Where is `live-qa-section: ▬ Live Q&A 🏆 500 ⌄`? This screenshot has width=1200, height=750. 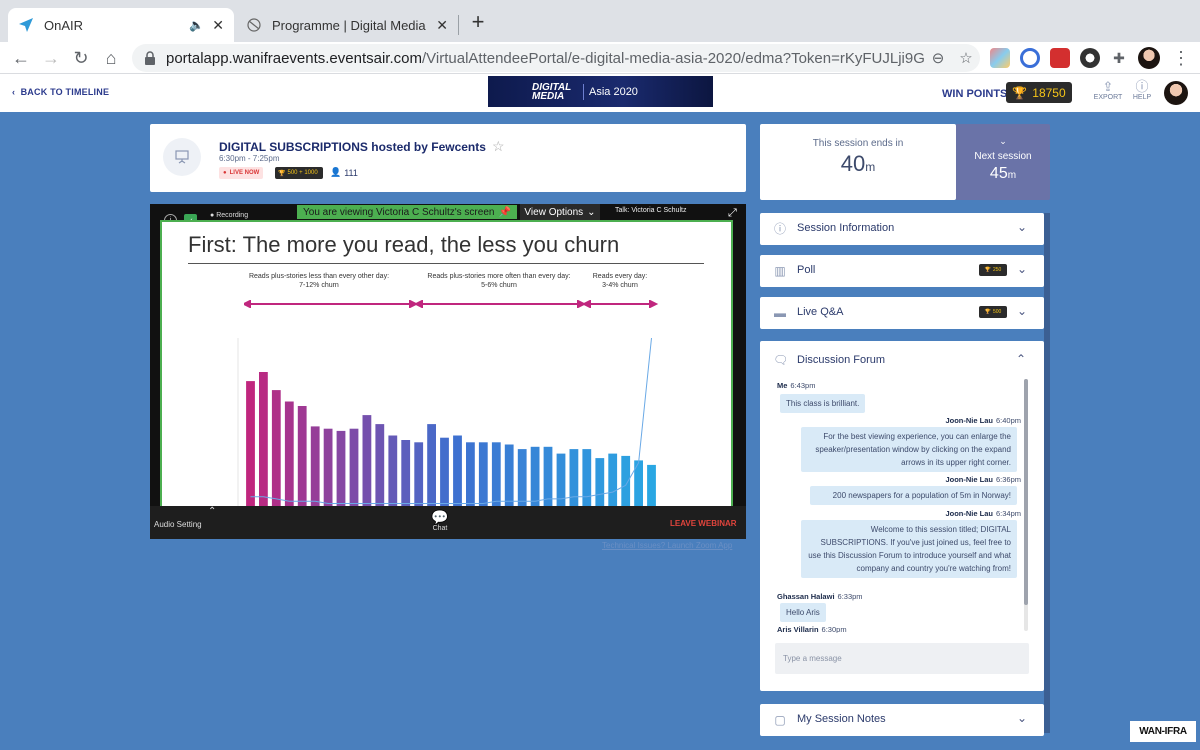 live-qa-section: ▬ Live Q&A 🏆 500 ⌄ is located at coordinates (902, 313).